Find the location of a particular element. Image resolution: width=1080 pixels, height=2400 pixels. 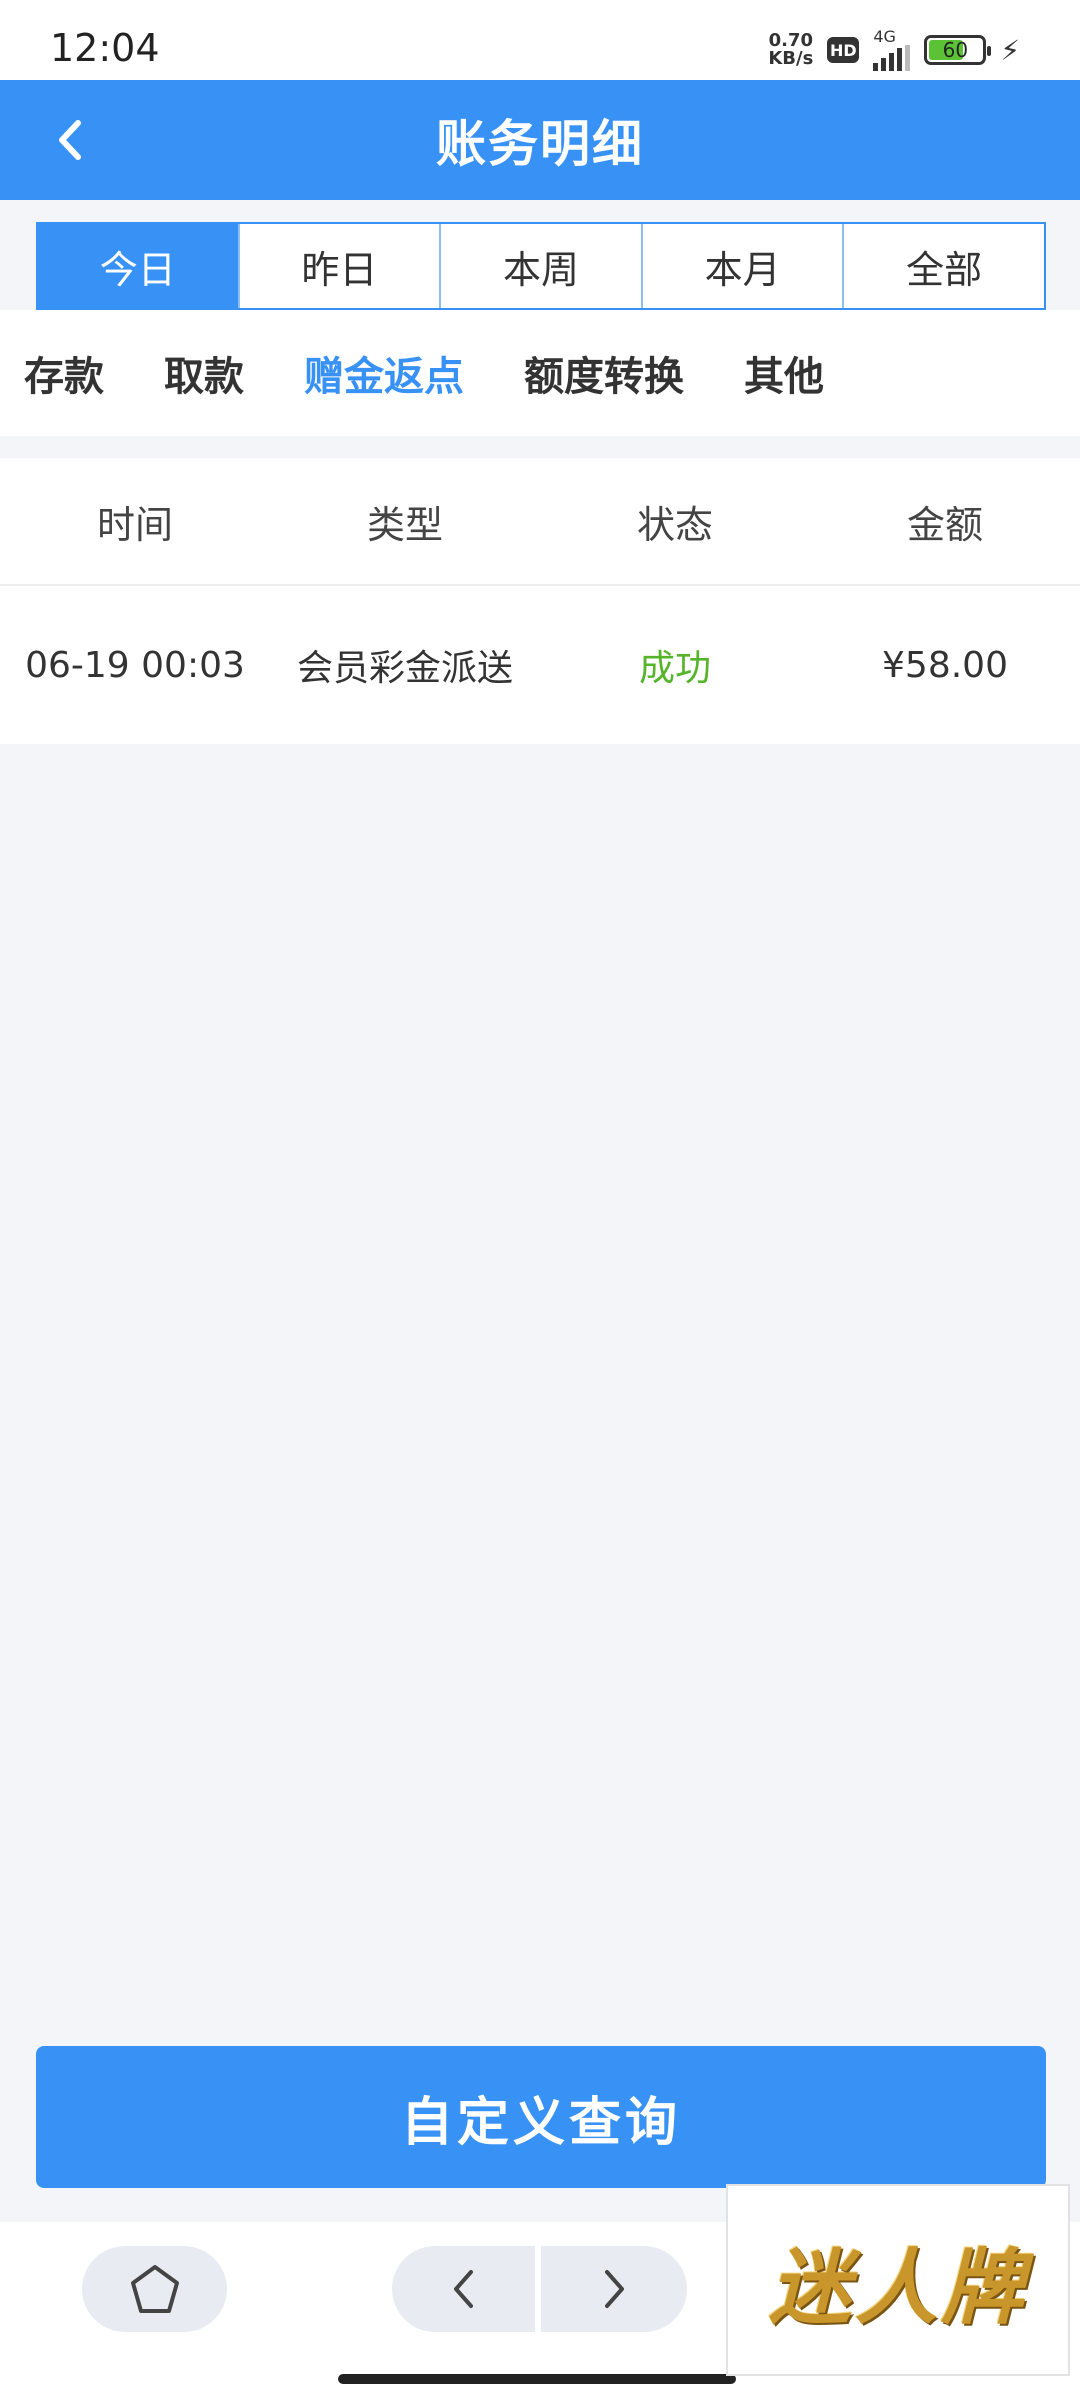

home-icon is located at coordinates (154, 2289).